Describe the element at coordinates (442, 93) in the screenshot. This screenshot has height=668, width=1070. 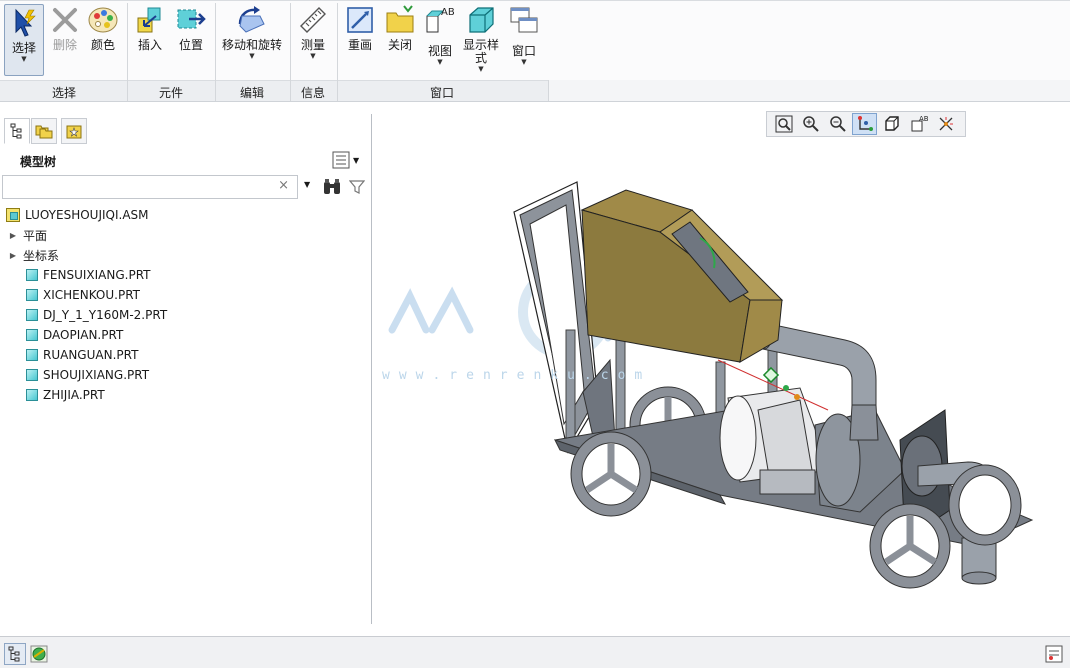
I see `group-label-window: 窗口` at that location.